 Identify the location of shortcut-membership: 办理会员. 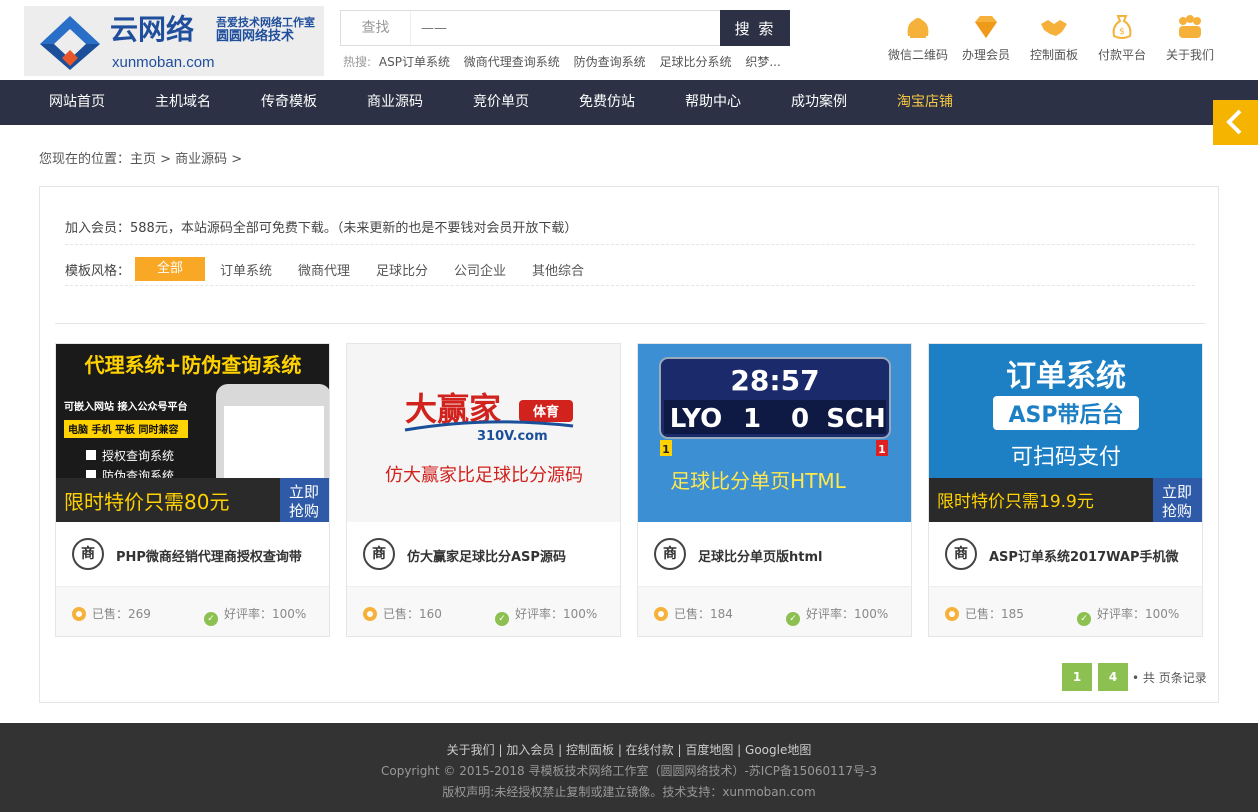
(986, 44).